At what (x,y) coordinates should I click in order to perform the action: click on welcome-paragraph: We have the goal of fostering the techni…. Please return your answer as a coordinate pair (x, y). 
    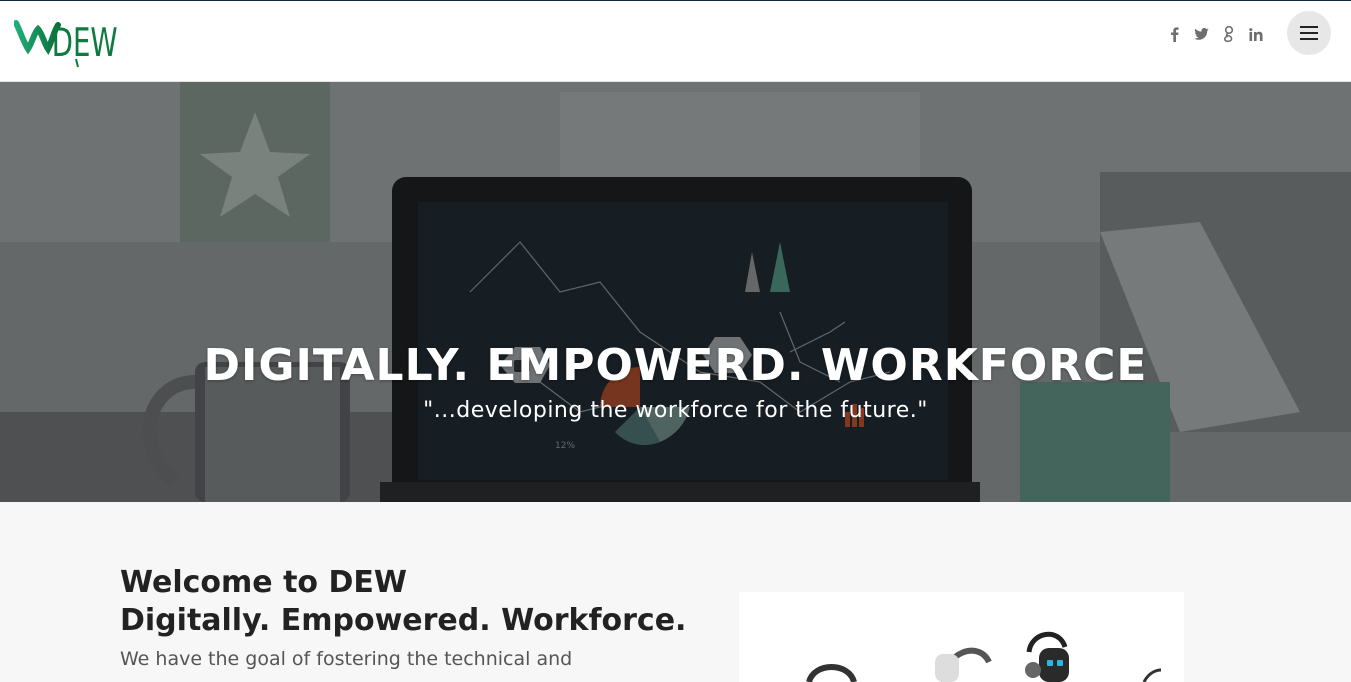
    Looking at the image, I should click on (346, 659).